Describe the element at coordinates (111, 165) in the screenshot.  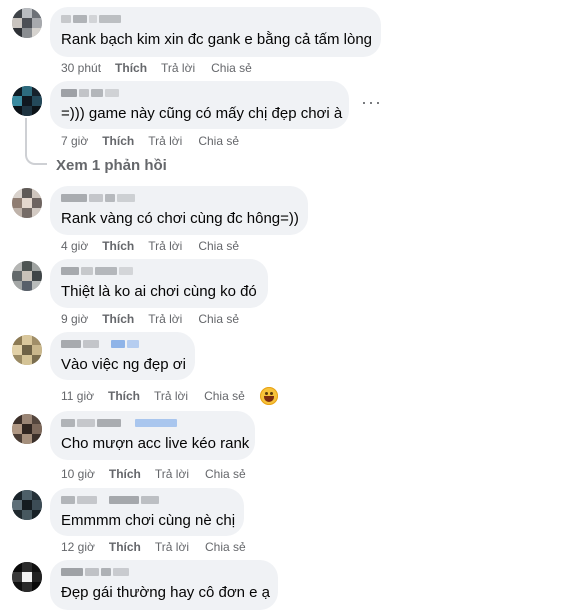
I see `view-replies-link: Xem 1 phản hồi` at that location.